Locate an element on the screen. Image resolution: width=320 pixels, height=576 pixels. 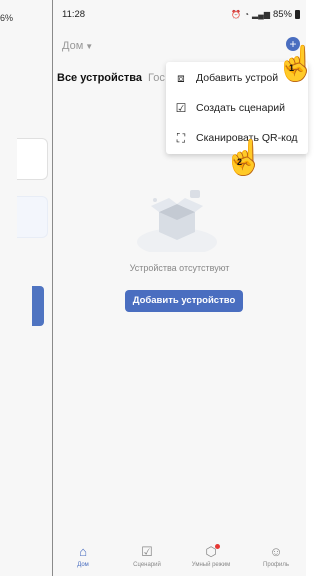
bottom-navigation: ⌂ Дом ☑ Сценарий ⬡ Умный режим ☺ Профиль is located at coordinates (179, 558).